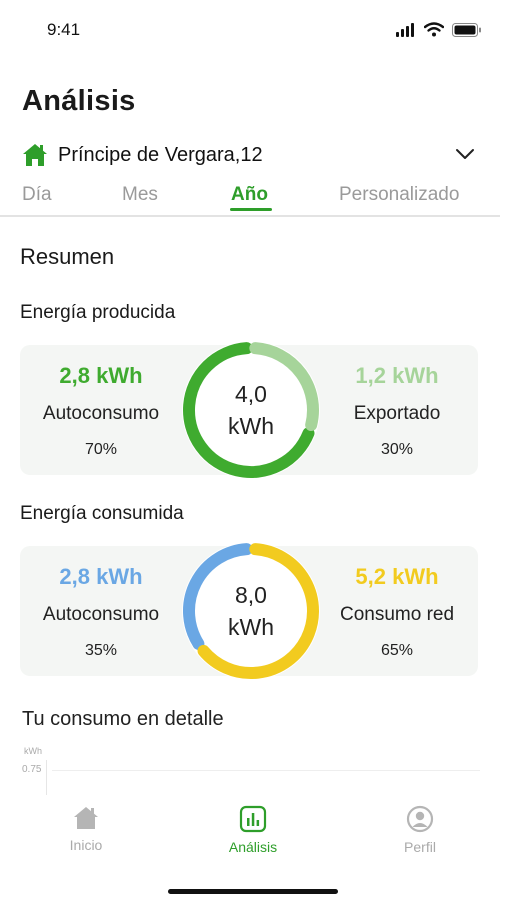 The width and height of the screenshot is (506, 900). What do you see at coordinates (253, 819) in the screenshot?
I see `chart-icon` at bounding box center [253, 819].